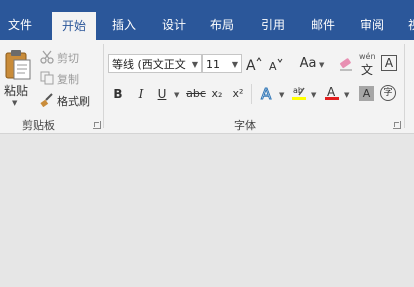  I want to click on font-size-combo: 11 ▼, so click(222, 63).